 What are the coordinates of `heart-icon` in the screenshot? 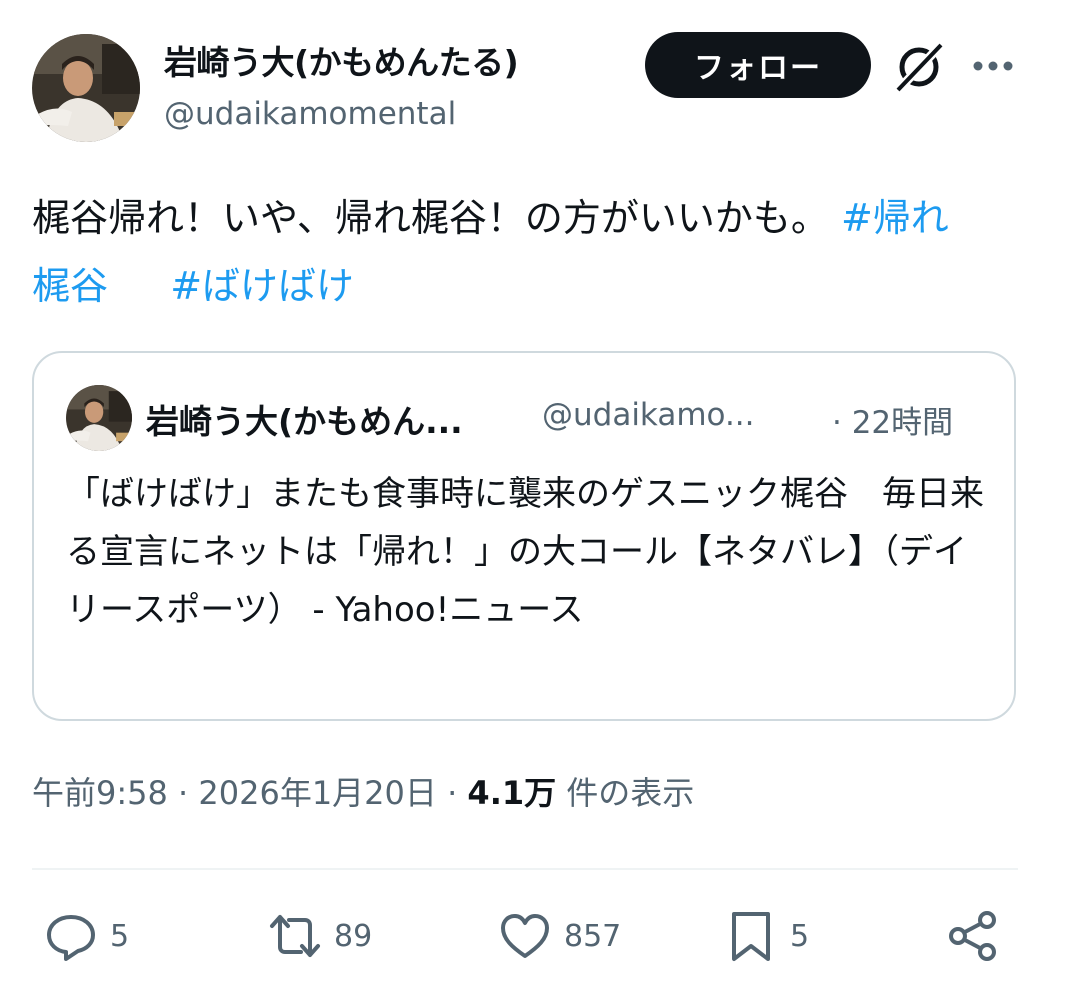 It's located at (525, 936).